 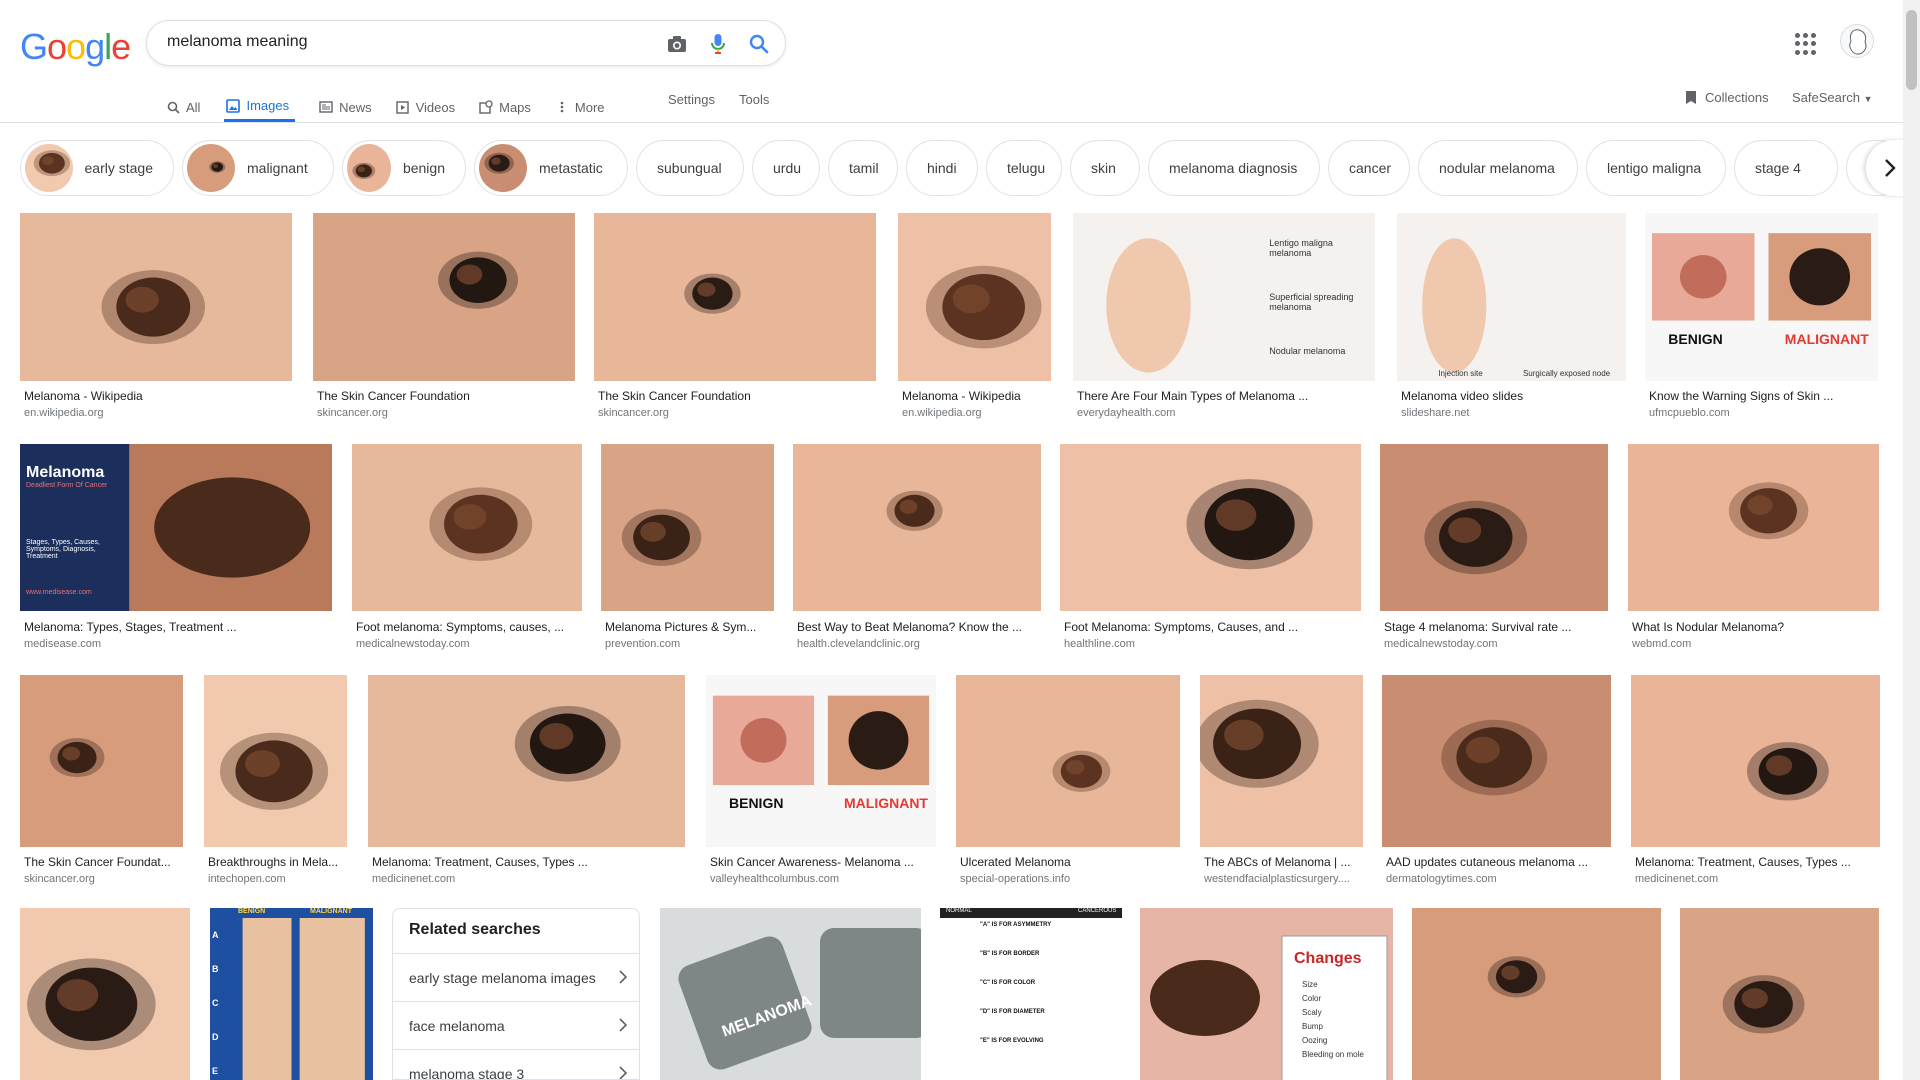 What do you see at coordinates (258, 168) in the screenshot?
I see `chip-1: malignant` at bounding box center [258, 168].